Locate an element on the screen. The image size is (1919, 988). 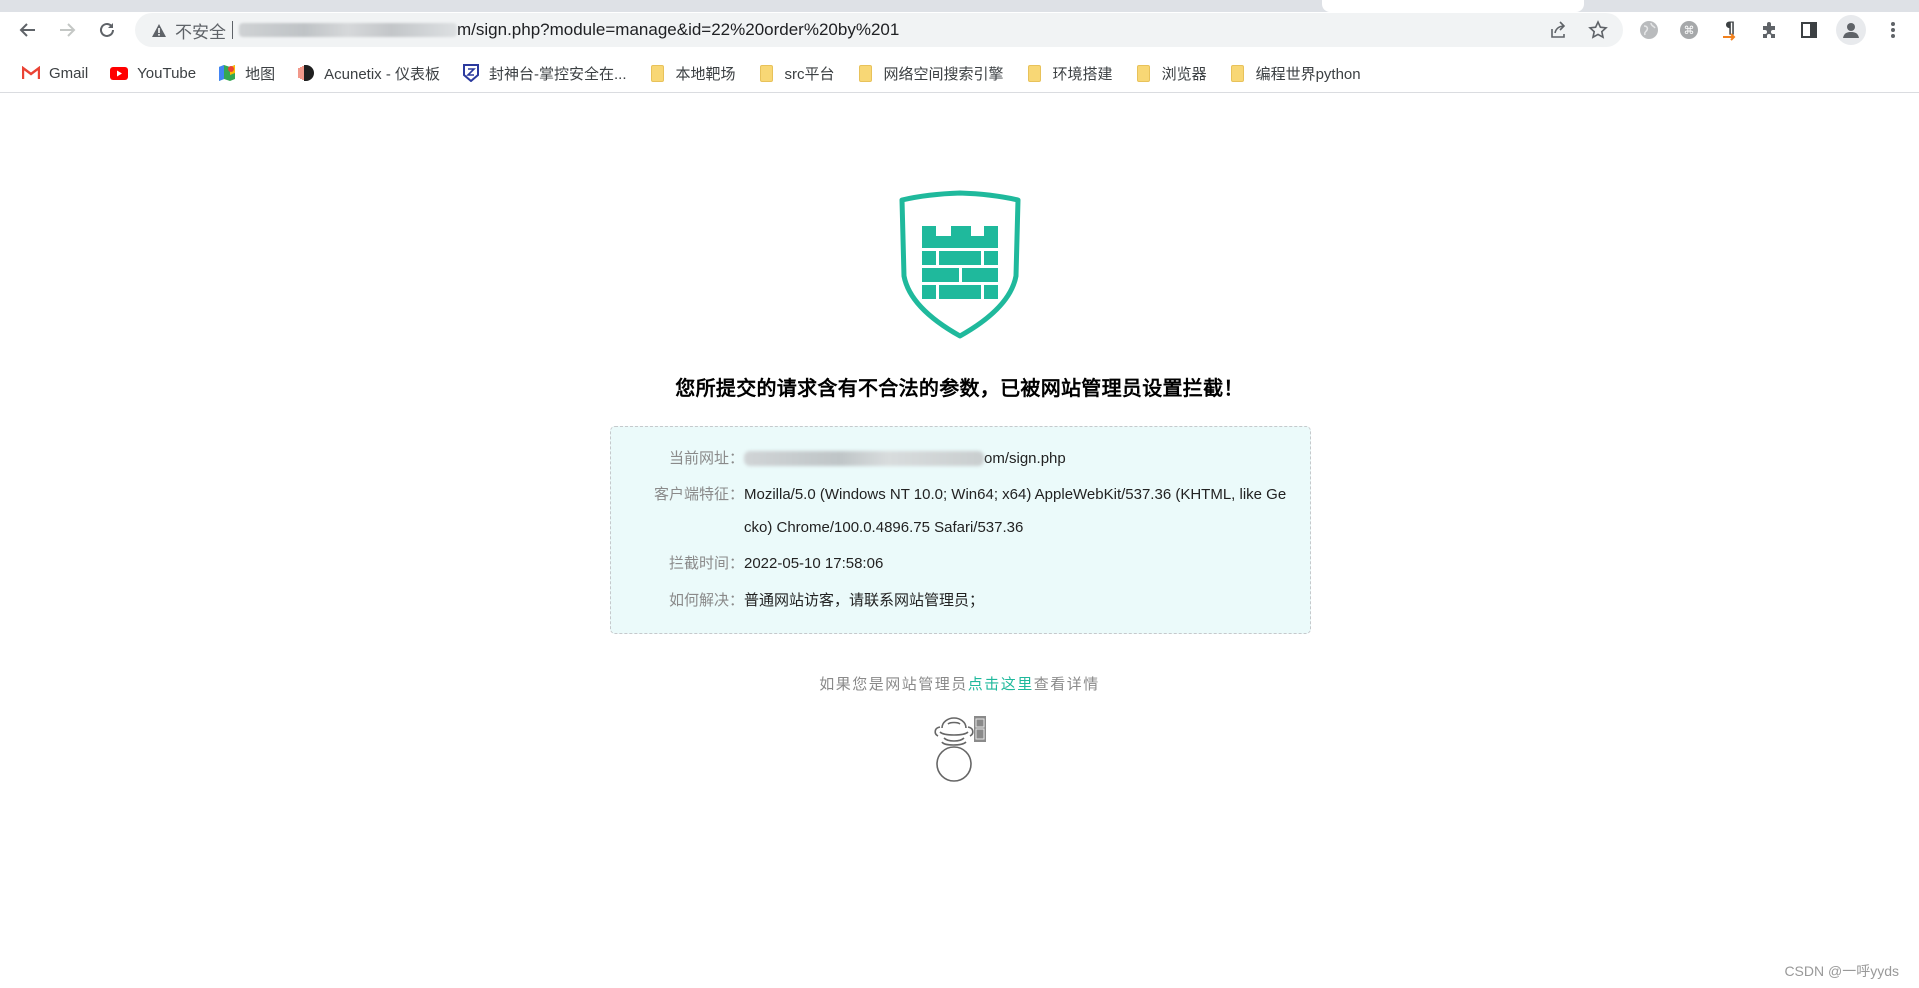
command-extension-icon: ⌘ is located at coordinates (1689, 30).